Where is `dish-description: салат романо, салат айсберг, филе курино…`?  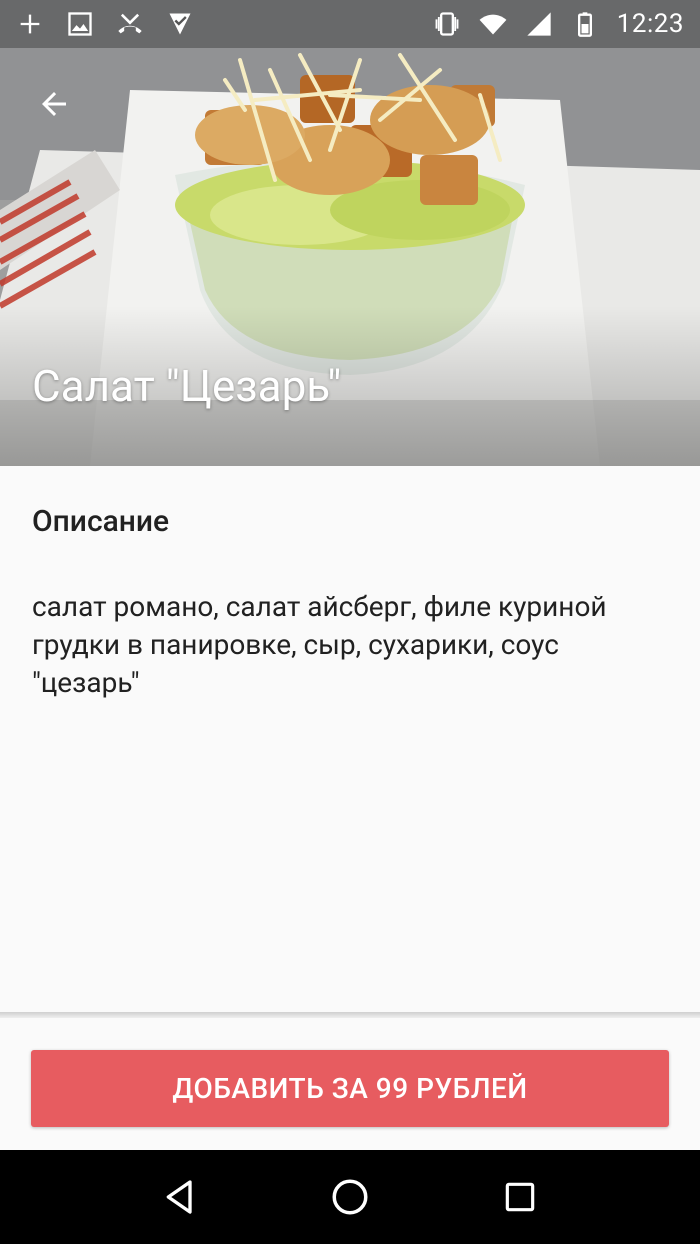
dish-description: салат романо, салат айсберг, филе курино… is located at coordinates (319, 644).